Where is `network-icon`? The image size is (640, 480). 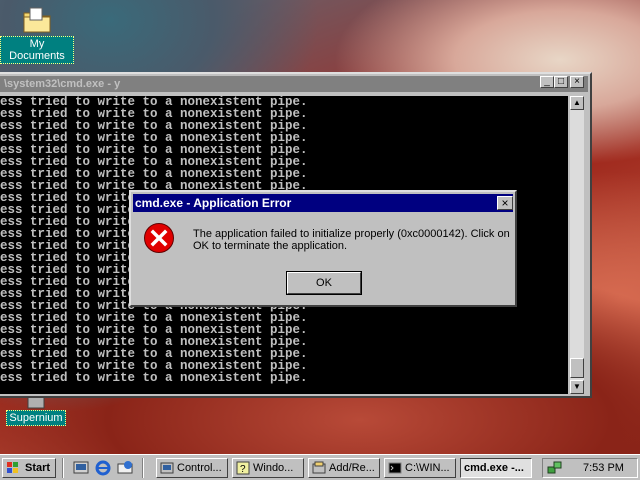
network-icon is located at coordinates (555, 468).